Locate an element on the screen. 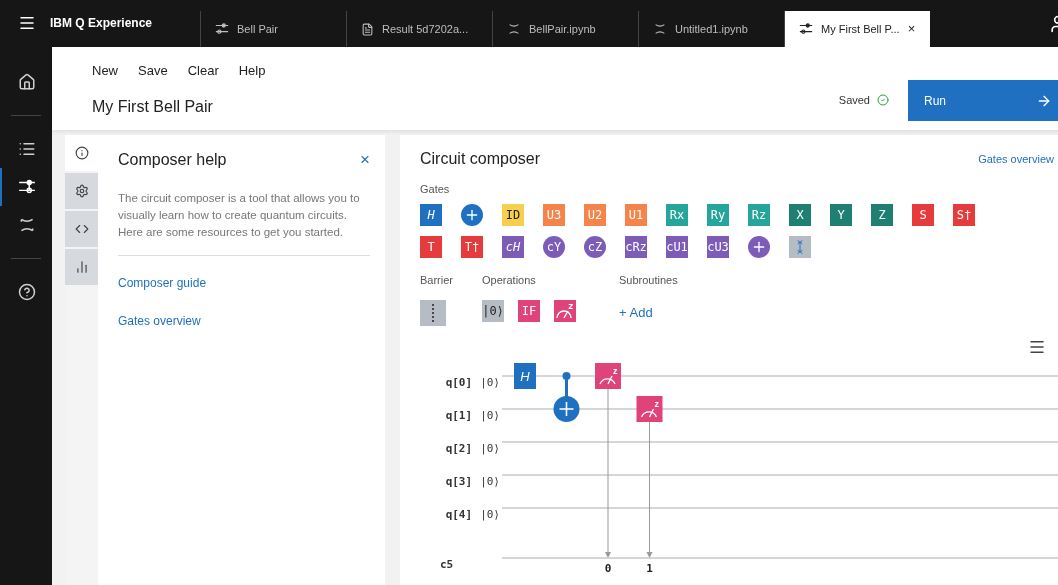  section-label: Gates is located at coordinates (435, 189).